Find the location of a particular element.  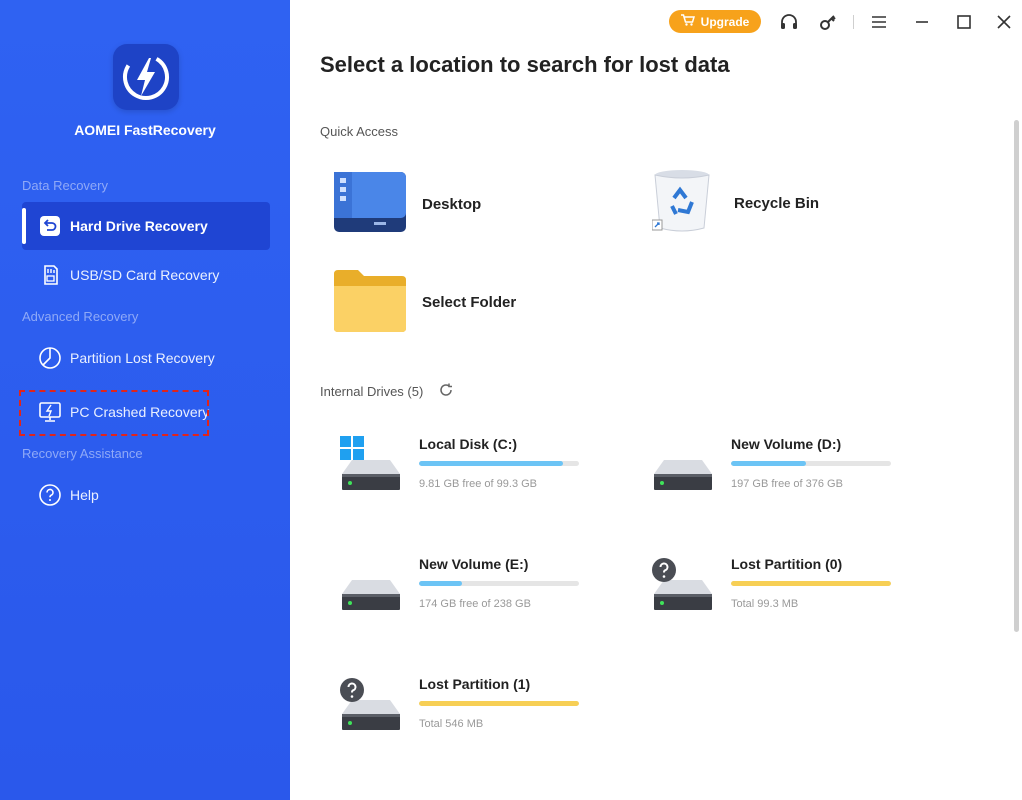

drive-card: New Volume (E:) 174 GB free of 238 GB is located at coordinates (460, 606).